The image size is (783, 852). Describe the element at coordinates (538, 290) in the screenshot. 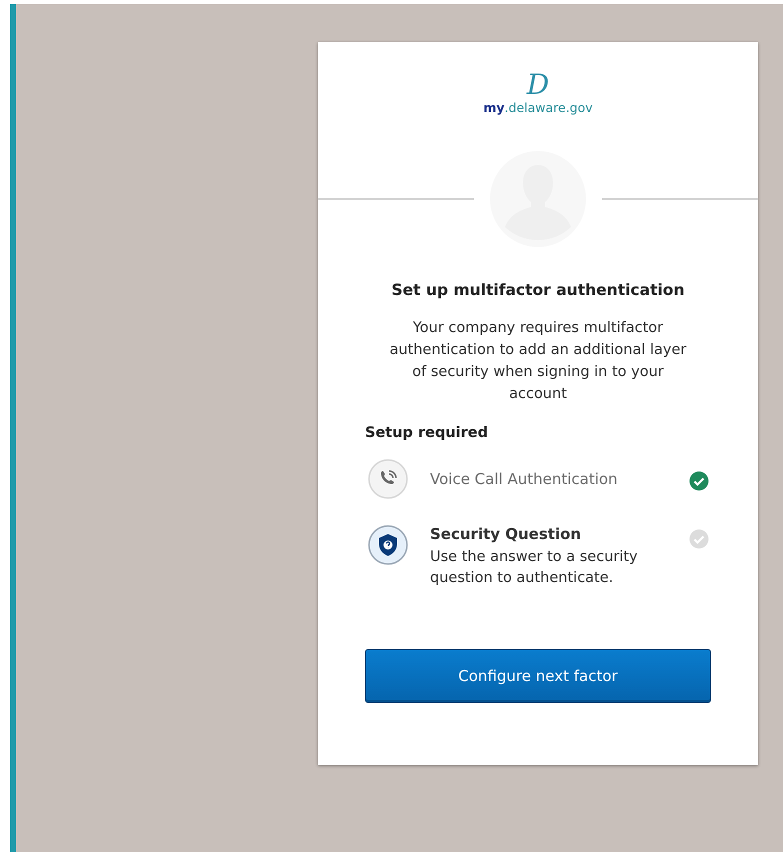

I see `page-title: Set up multifactor authentication` at that location.